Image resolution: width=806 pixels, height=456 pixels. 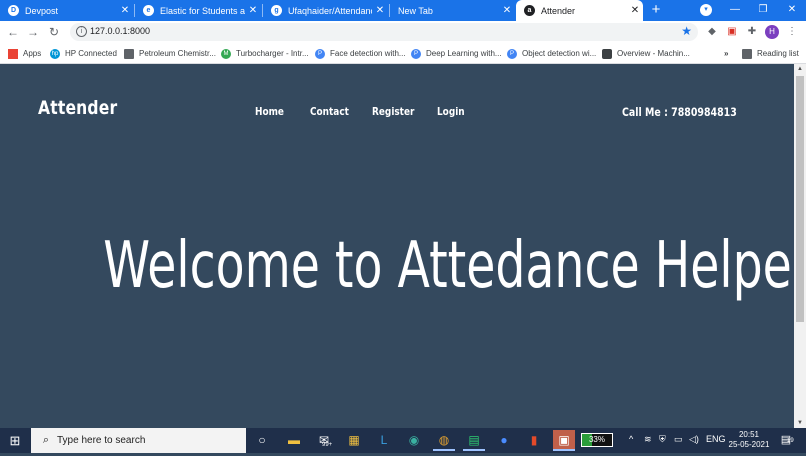 I want to click on reading-list-icon, so click(x=747, y=53).